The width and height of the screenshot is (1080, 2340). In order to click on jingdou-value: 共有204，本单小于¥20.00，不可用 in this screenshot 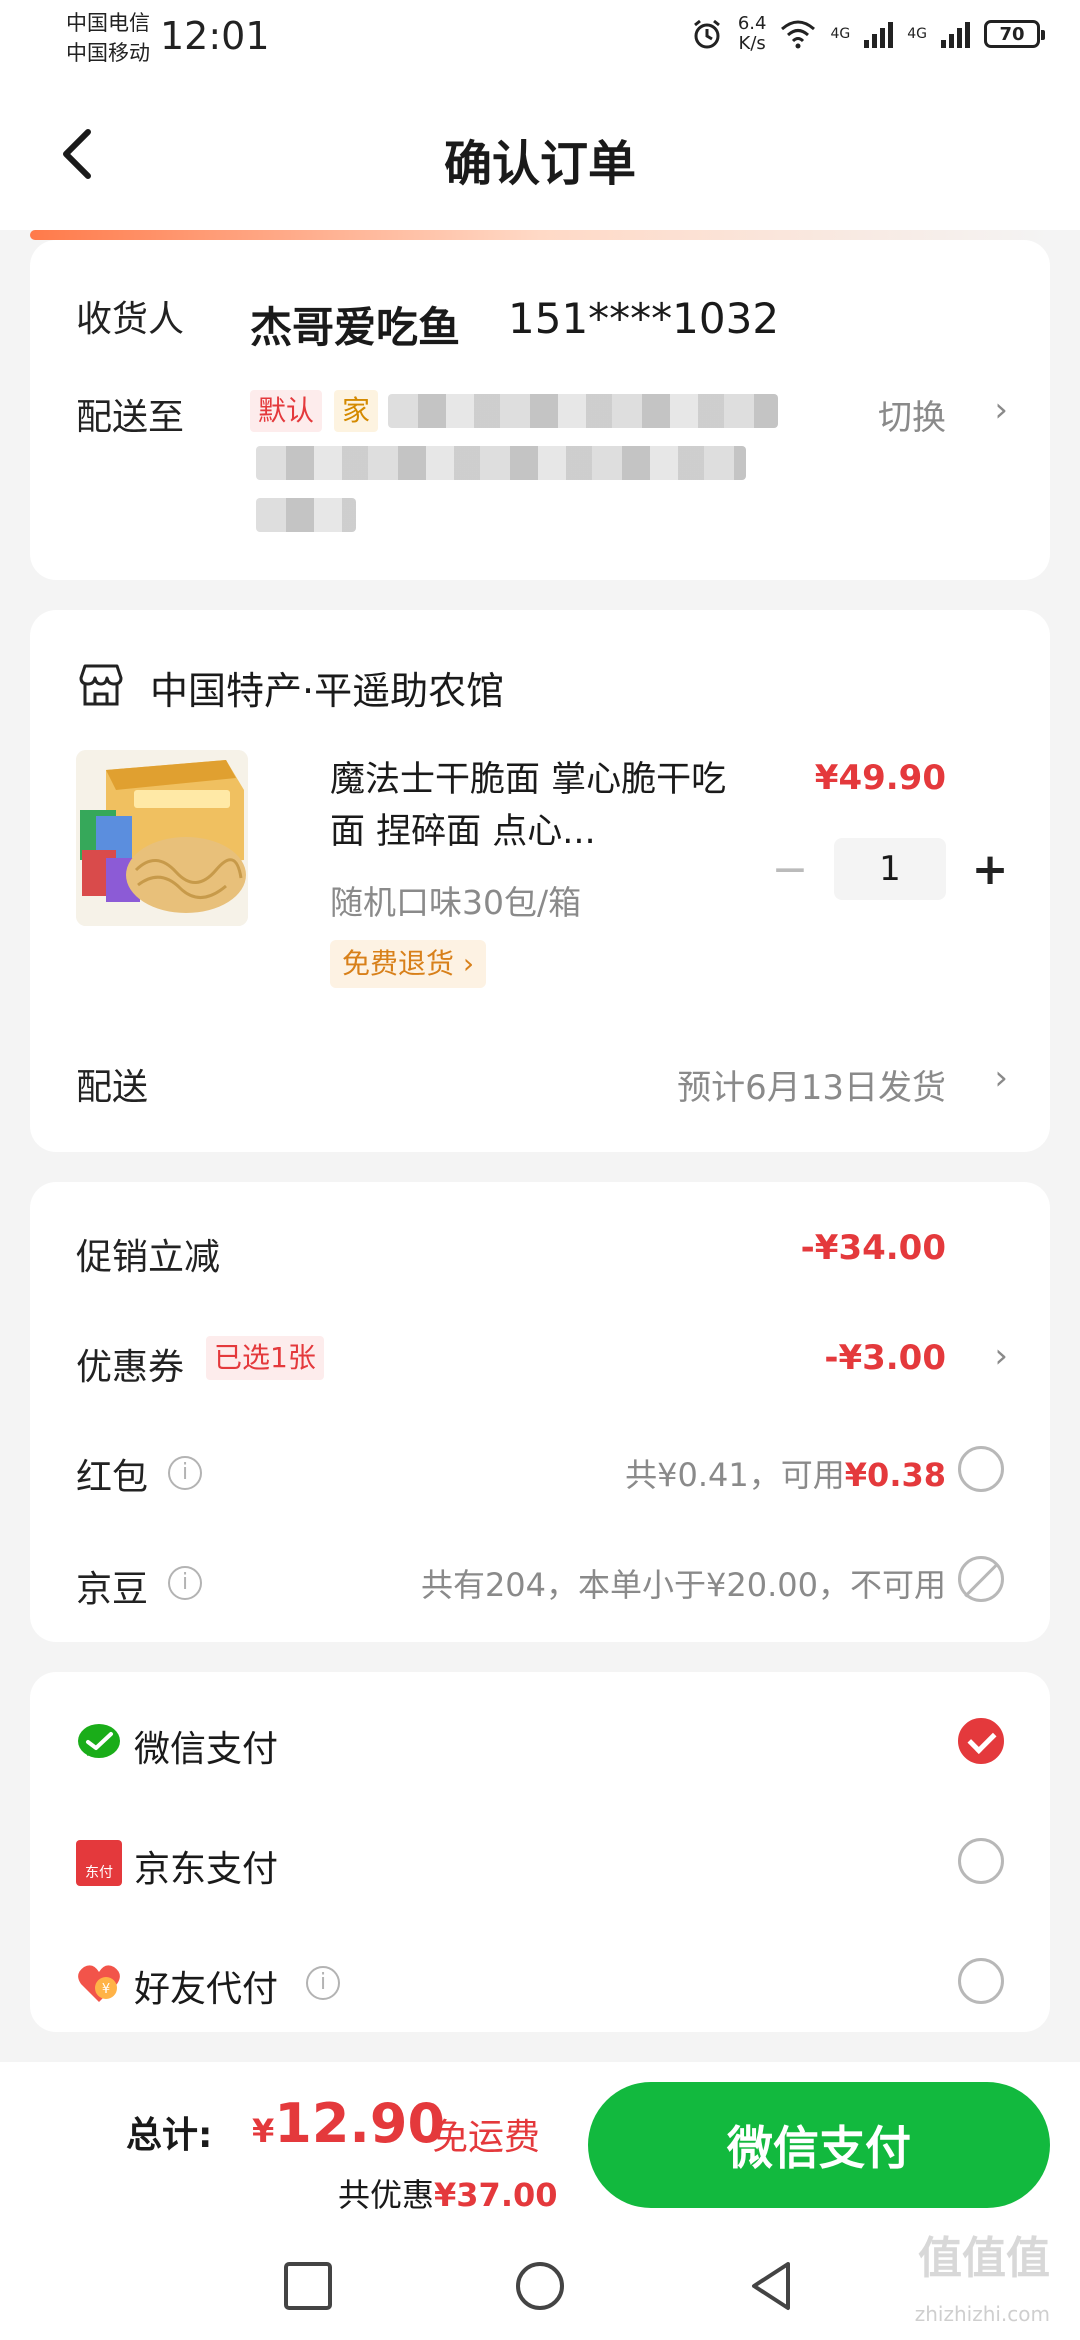, I will do `click(683, 1585)`.